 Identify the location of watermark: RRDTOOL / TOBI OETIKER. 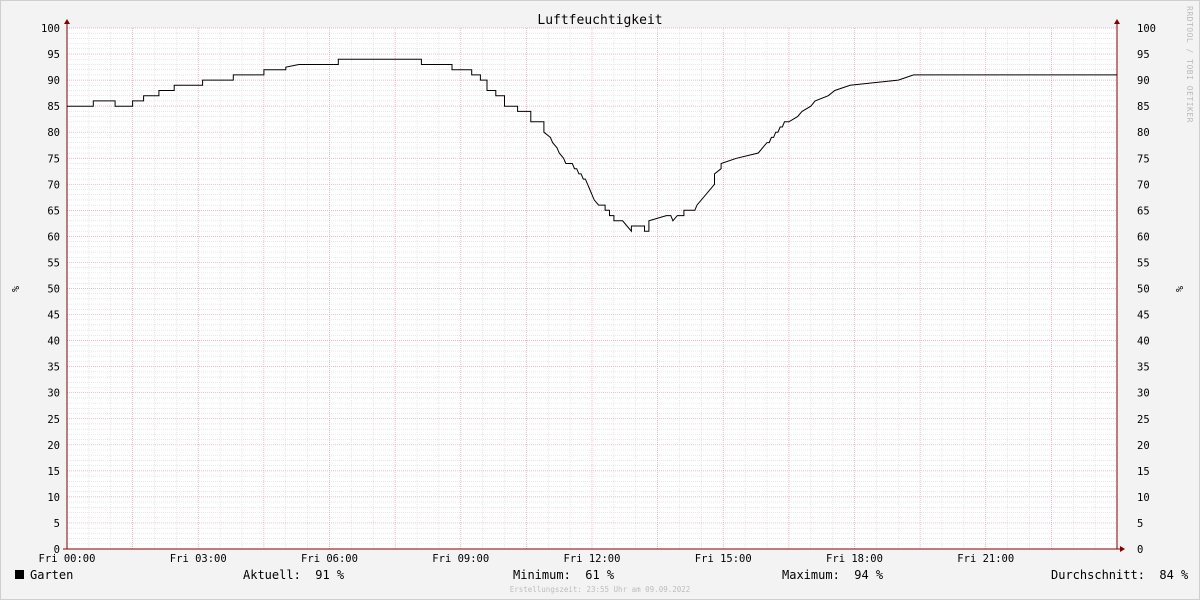
(1189, 64).